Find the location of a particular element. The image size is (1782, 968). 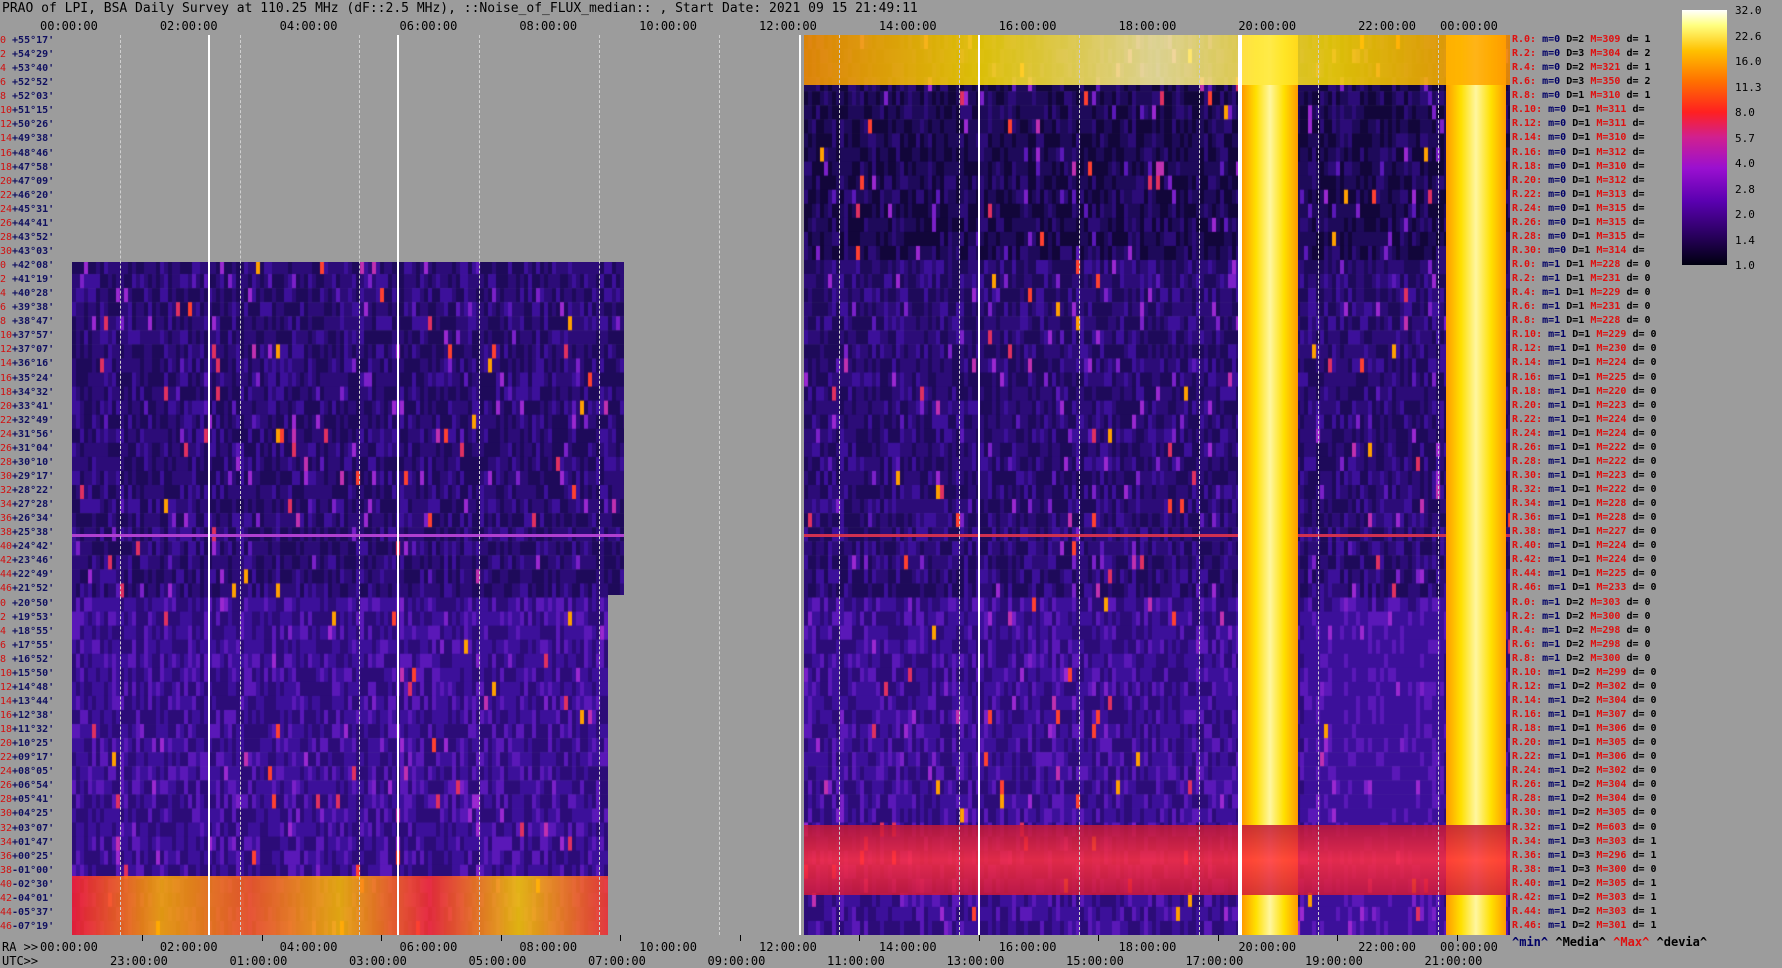

ra-axis-label: RA >> is located at coordinates (20, 947).